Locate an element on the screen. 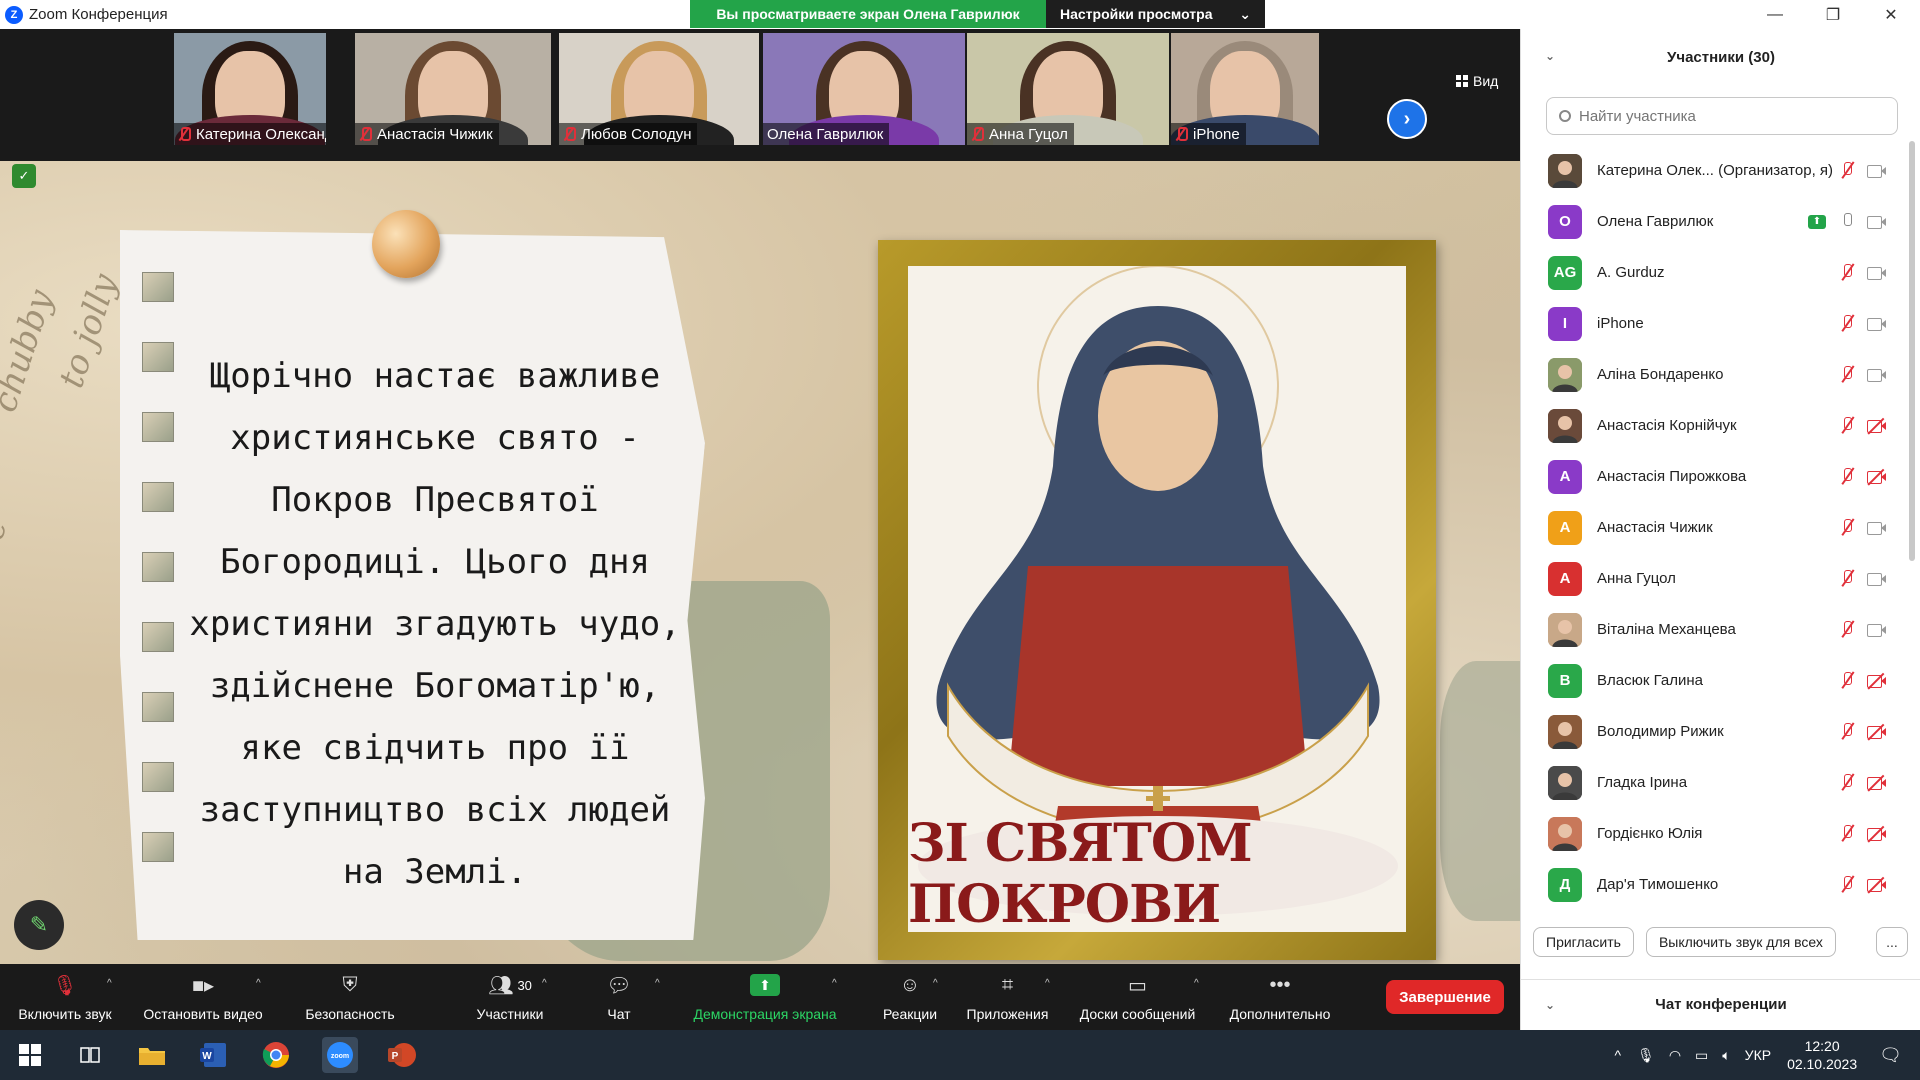  end-meeting-button: Завершение is located at coordinates (1445, 997).